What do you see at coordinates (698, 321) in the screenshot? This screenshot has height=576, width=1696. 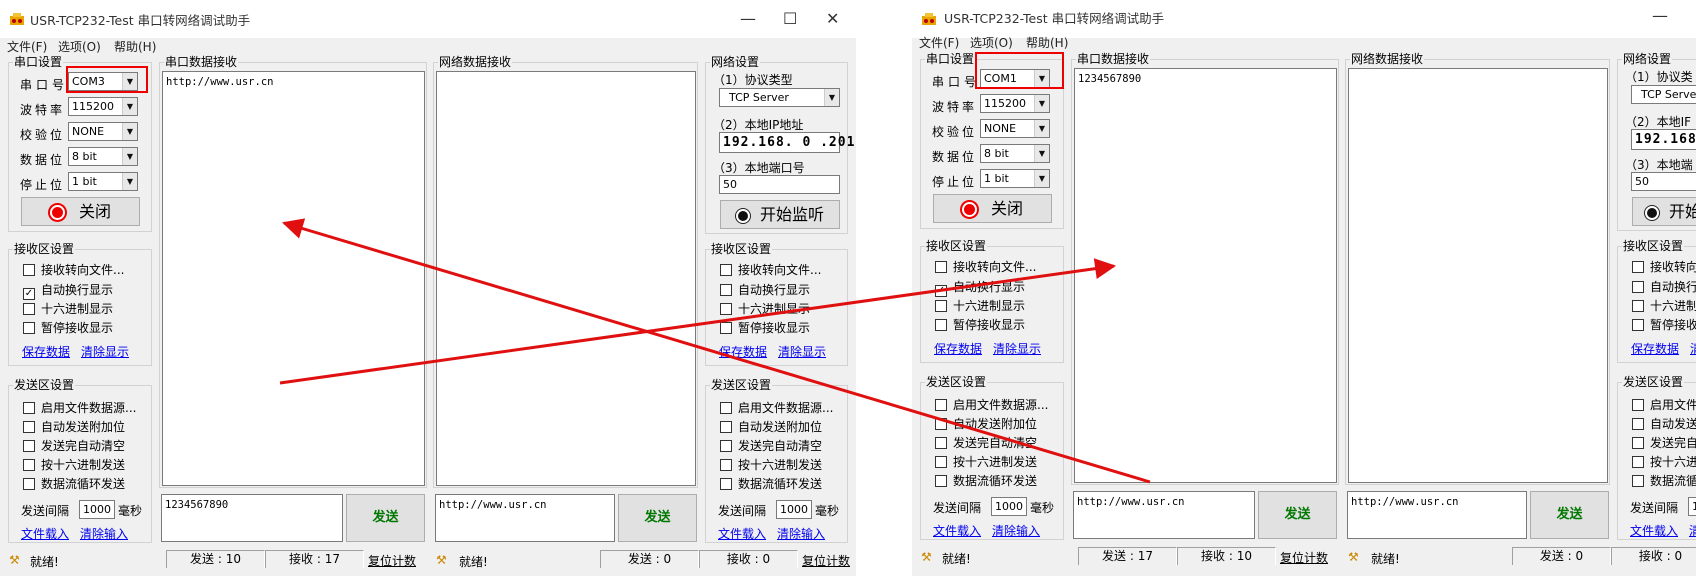 I see `arrow-left-to-right` at bounding box center [698, 321].